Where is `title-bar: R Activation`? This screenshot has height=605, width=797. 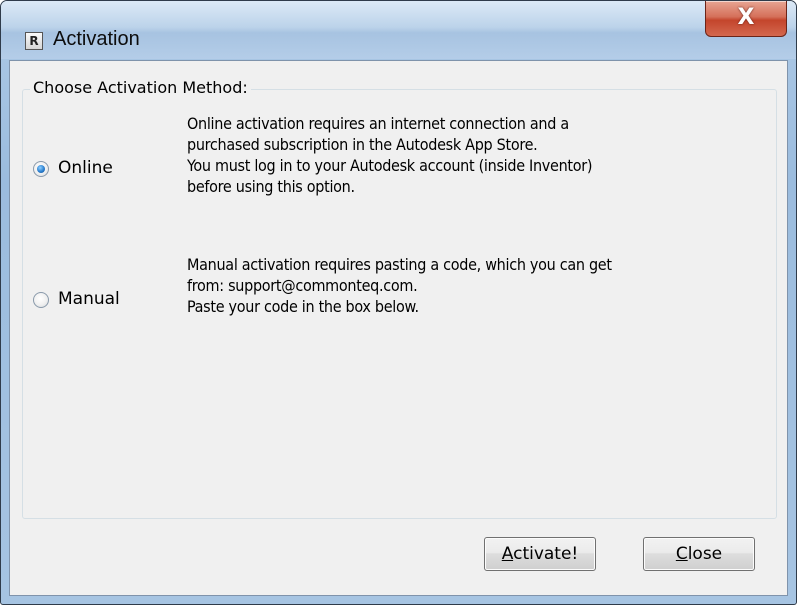
title-bar: R Activation is located at coordinates (398, 30).